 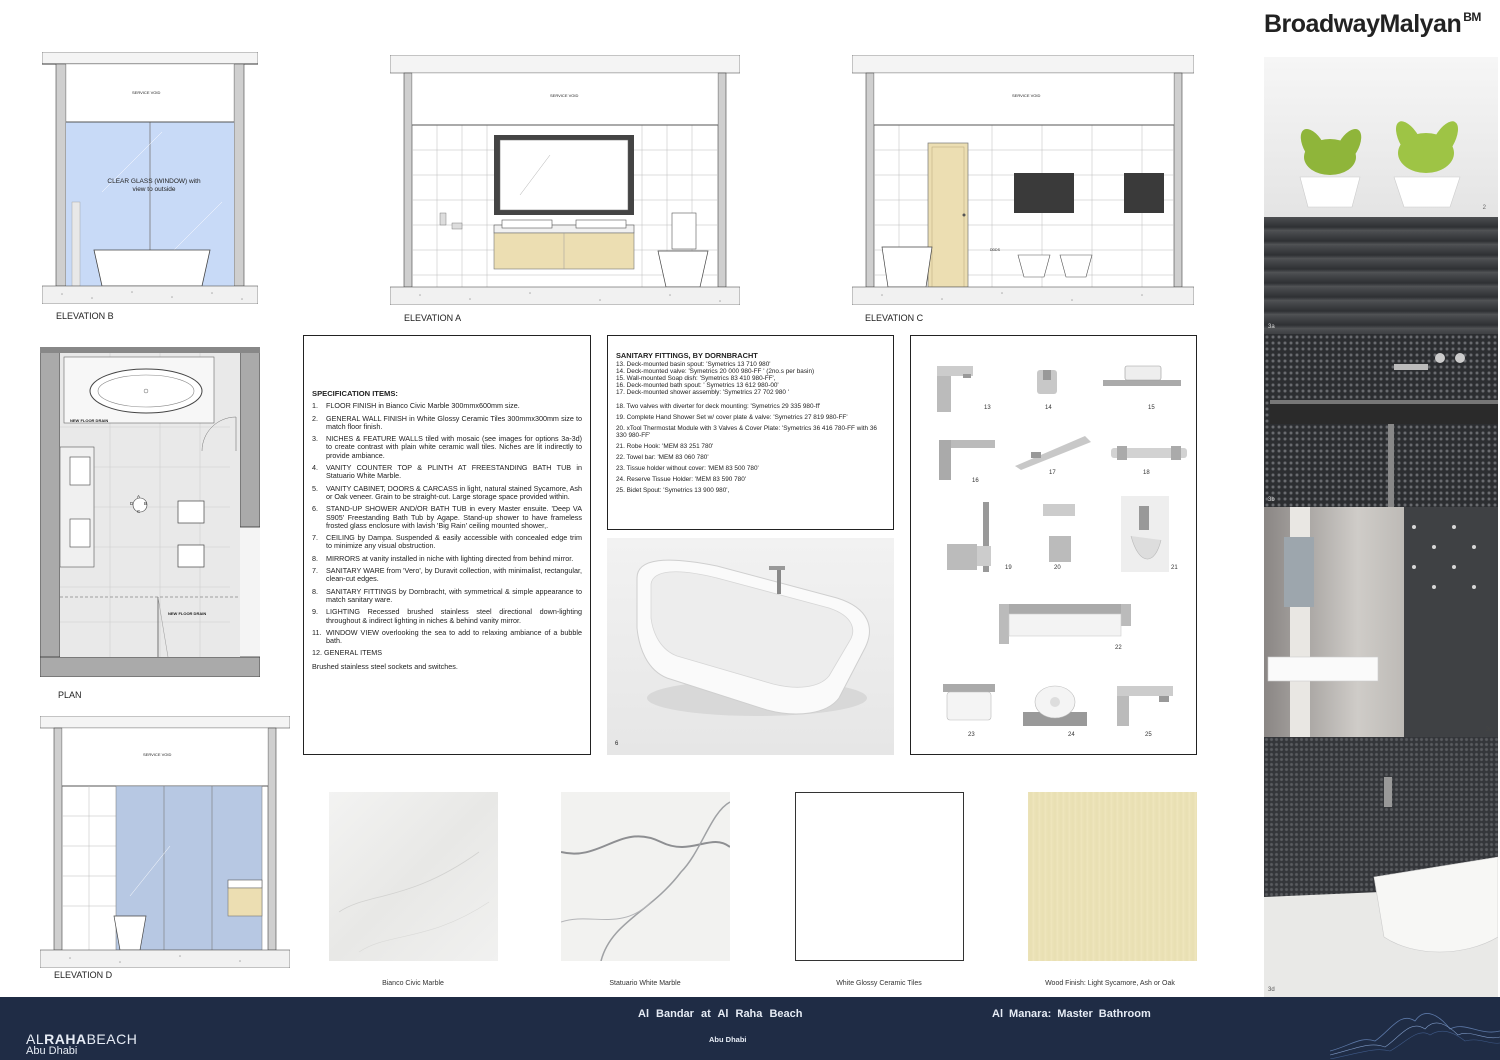 I want to click on elevation-b-service-void: SERVICE VOID, so click(x=146, y=92).